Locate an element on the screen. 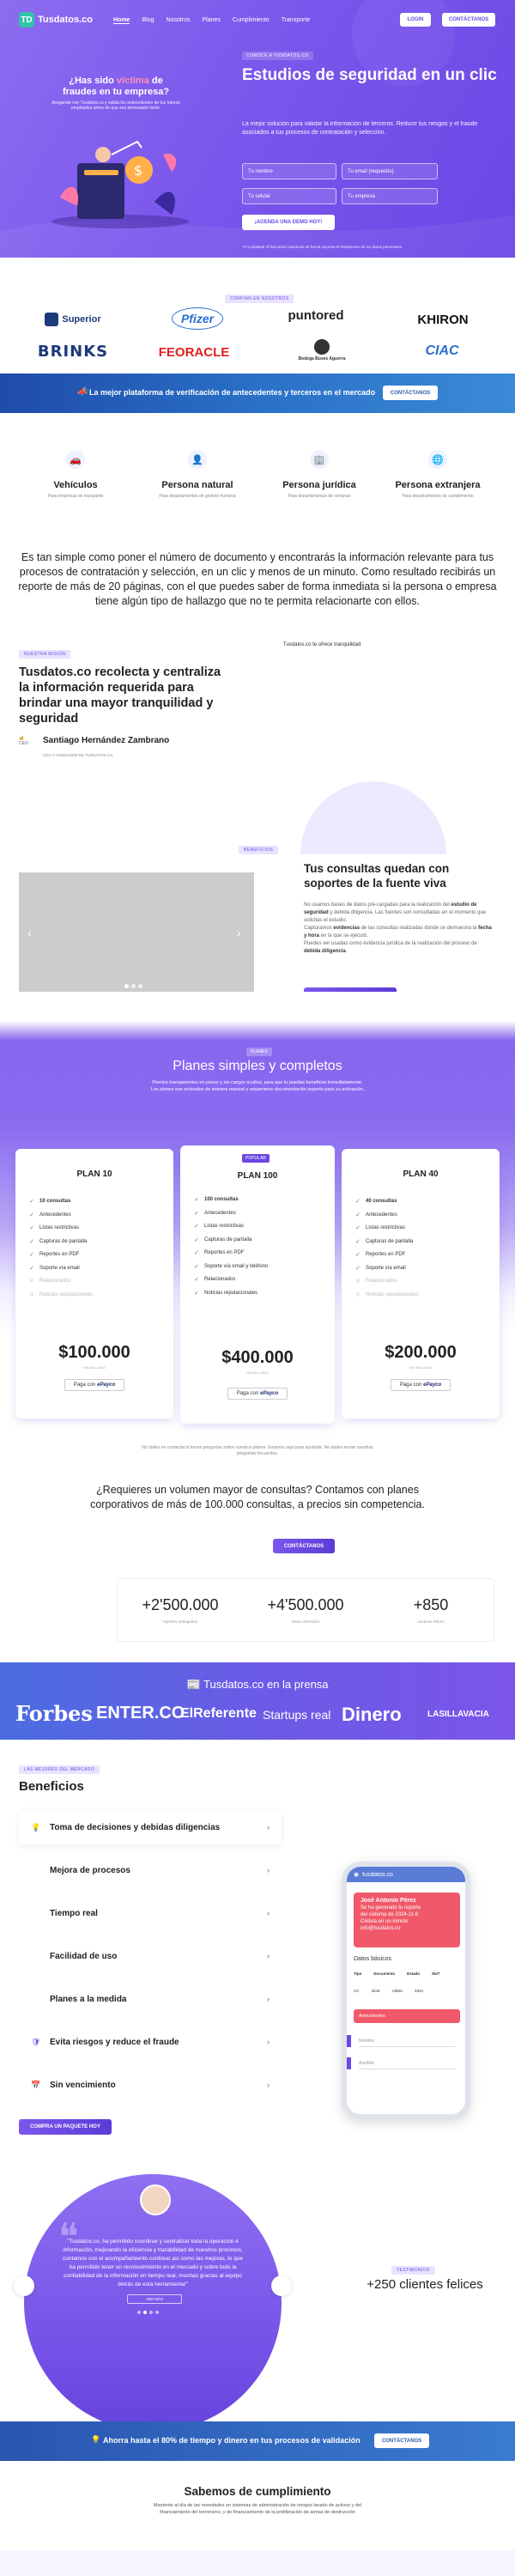 The width and height of the screenshot is (515, 2576). nav-link-transporte: Transporte is located at coordinates (296, 21).